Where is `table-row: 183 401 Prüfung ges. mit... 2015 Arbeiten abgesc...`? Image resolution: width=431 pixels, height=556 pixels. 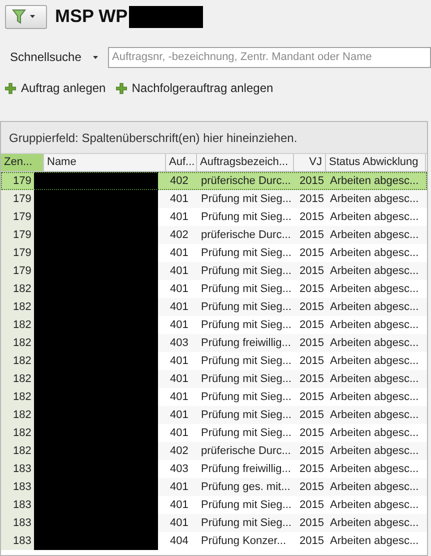 table-row: 183 401 Prüfung ges. mit... 2015 Arbeiten abgesc... is located at coordinates (214, 487).